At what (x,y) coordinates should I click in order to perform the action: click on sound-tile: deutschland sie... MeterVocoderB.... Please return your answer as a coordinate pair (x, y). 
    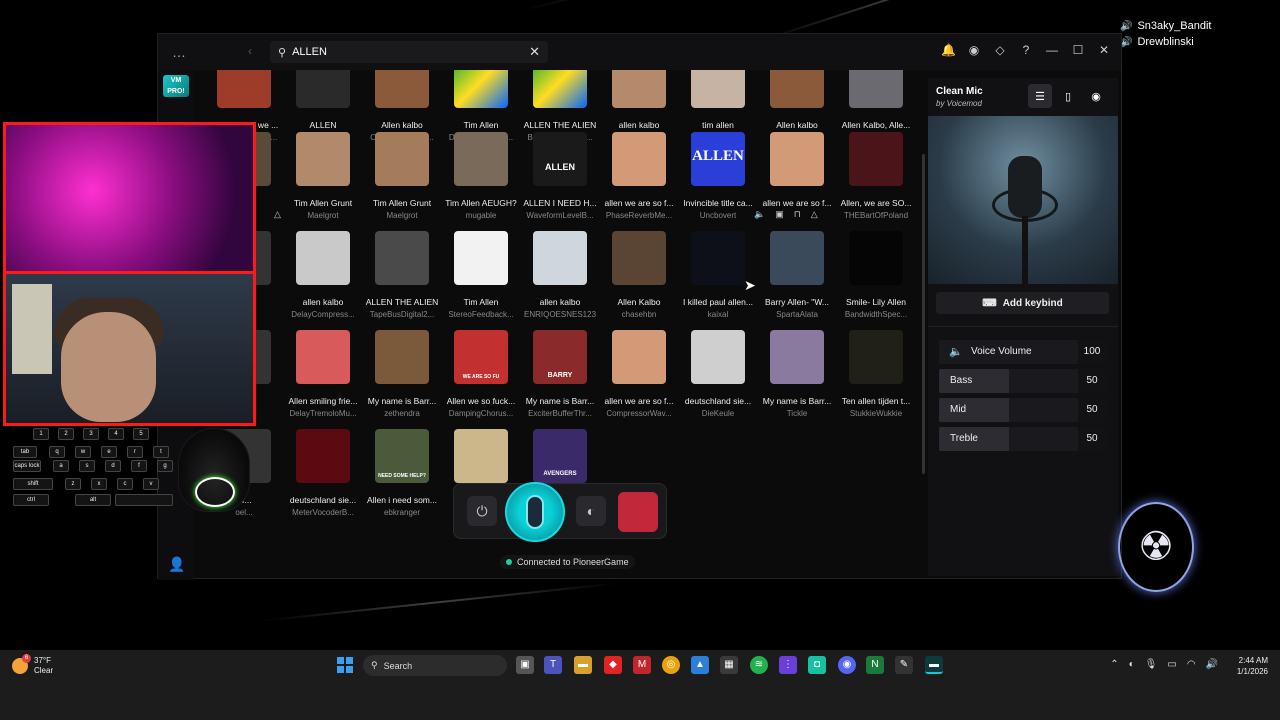
    Looking at the image, I should click on (323, 473).